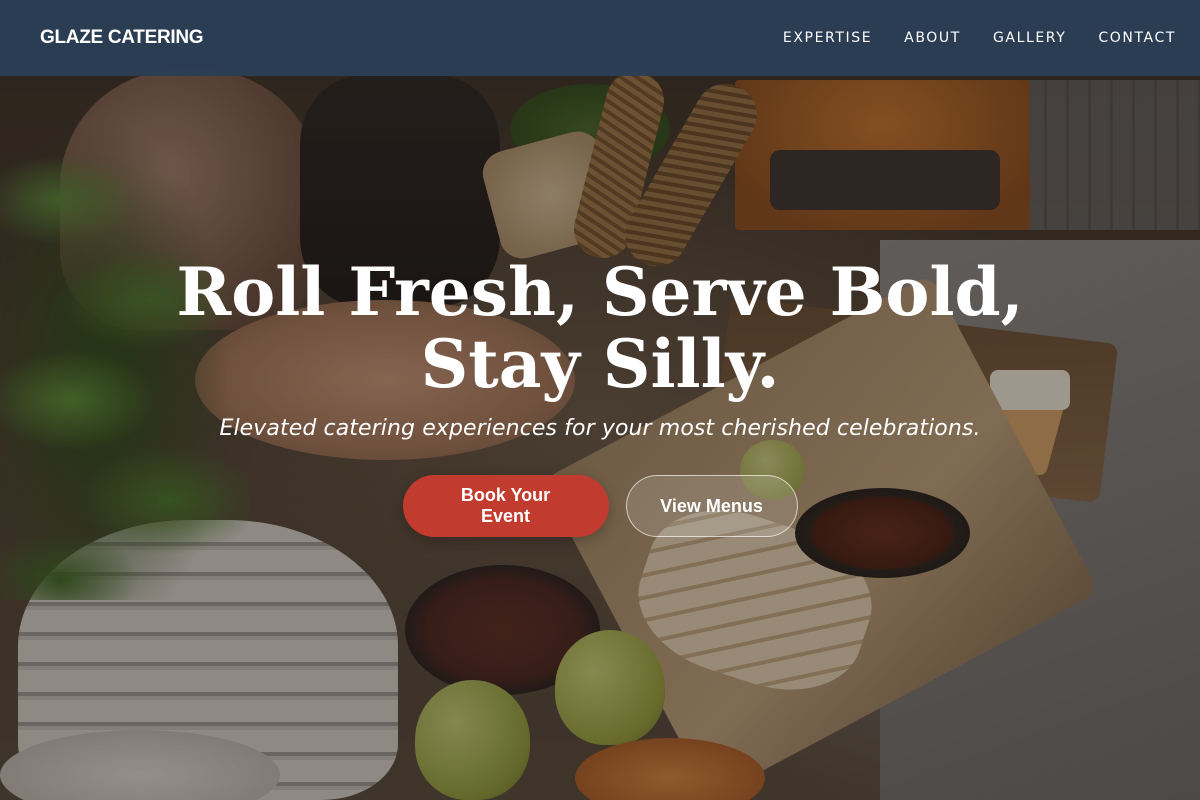 The height and width of the screenshot is (800, 1200). I want to click on cta-row: Book Your Event View Menus, so click(600, 506).